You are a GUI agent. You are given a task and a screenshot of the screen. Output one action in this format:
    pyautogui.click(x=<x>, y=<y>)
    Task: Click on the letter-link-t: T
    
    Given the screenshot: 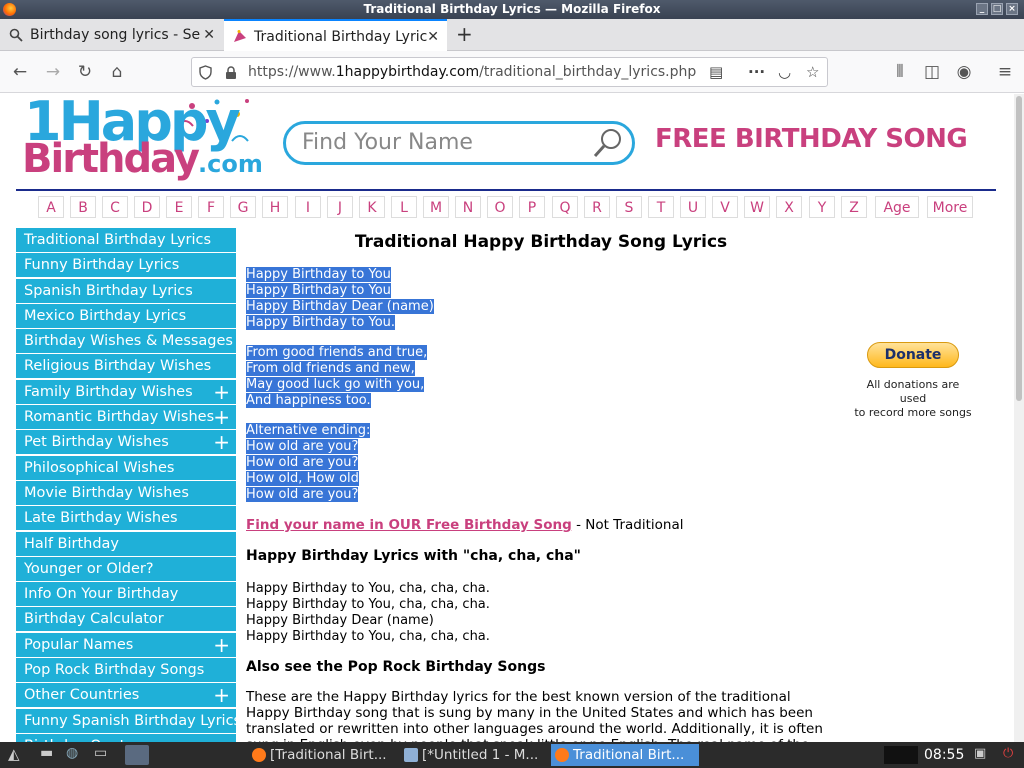 What is the action you would take?
    pyautogui.click(x=661, y=207)
    